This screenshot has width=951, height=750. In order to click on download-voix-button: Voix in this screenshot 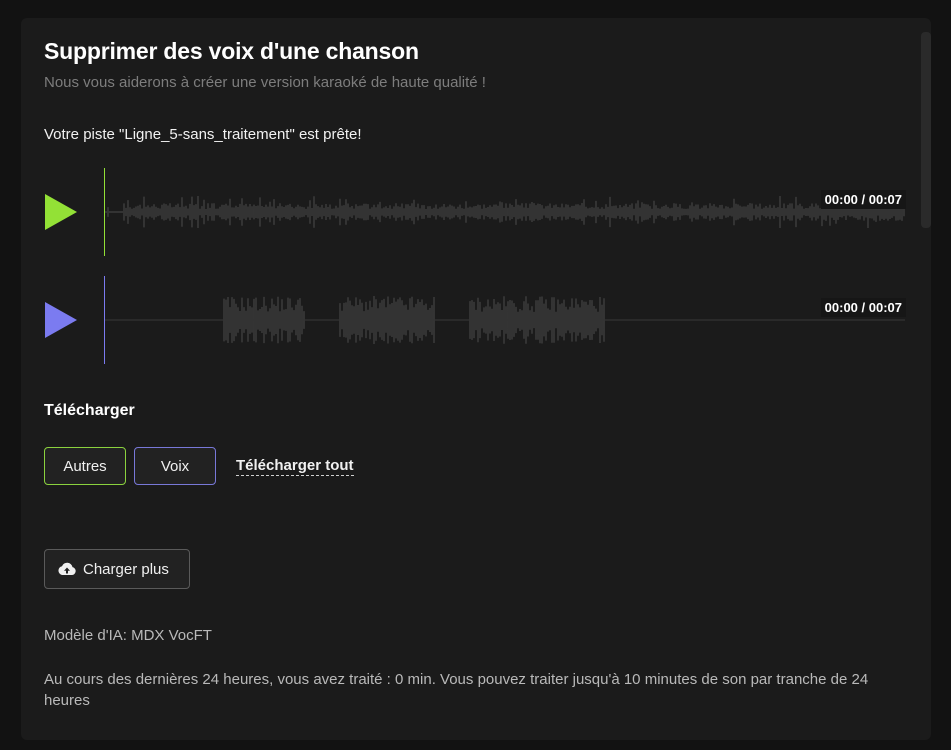, I will do `click(175, 466)`.